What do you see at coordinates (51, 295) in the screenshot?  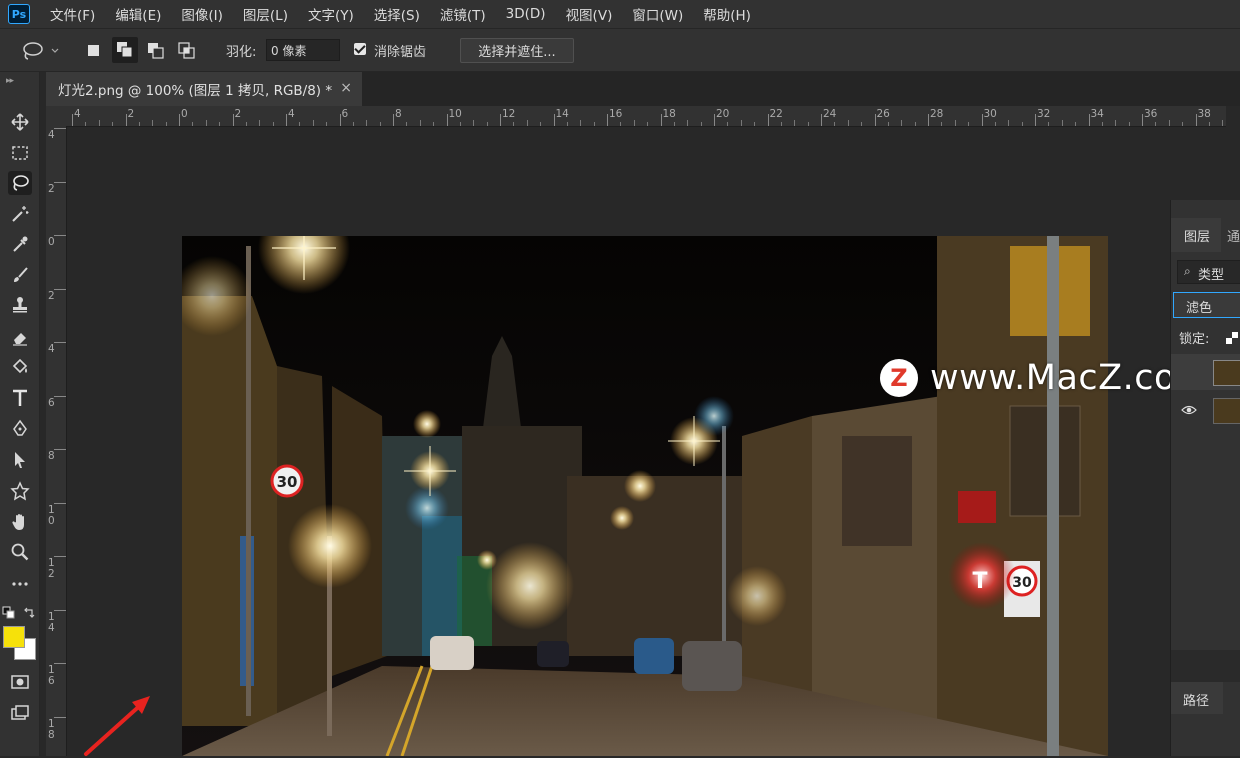 I see `ruler-left-label: 2` at bounding box center [51, 295].